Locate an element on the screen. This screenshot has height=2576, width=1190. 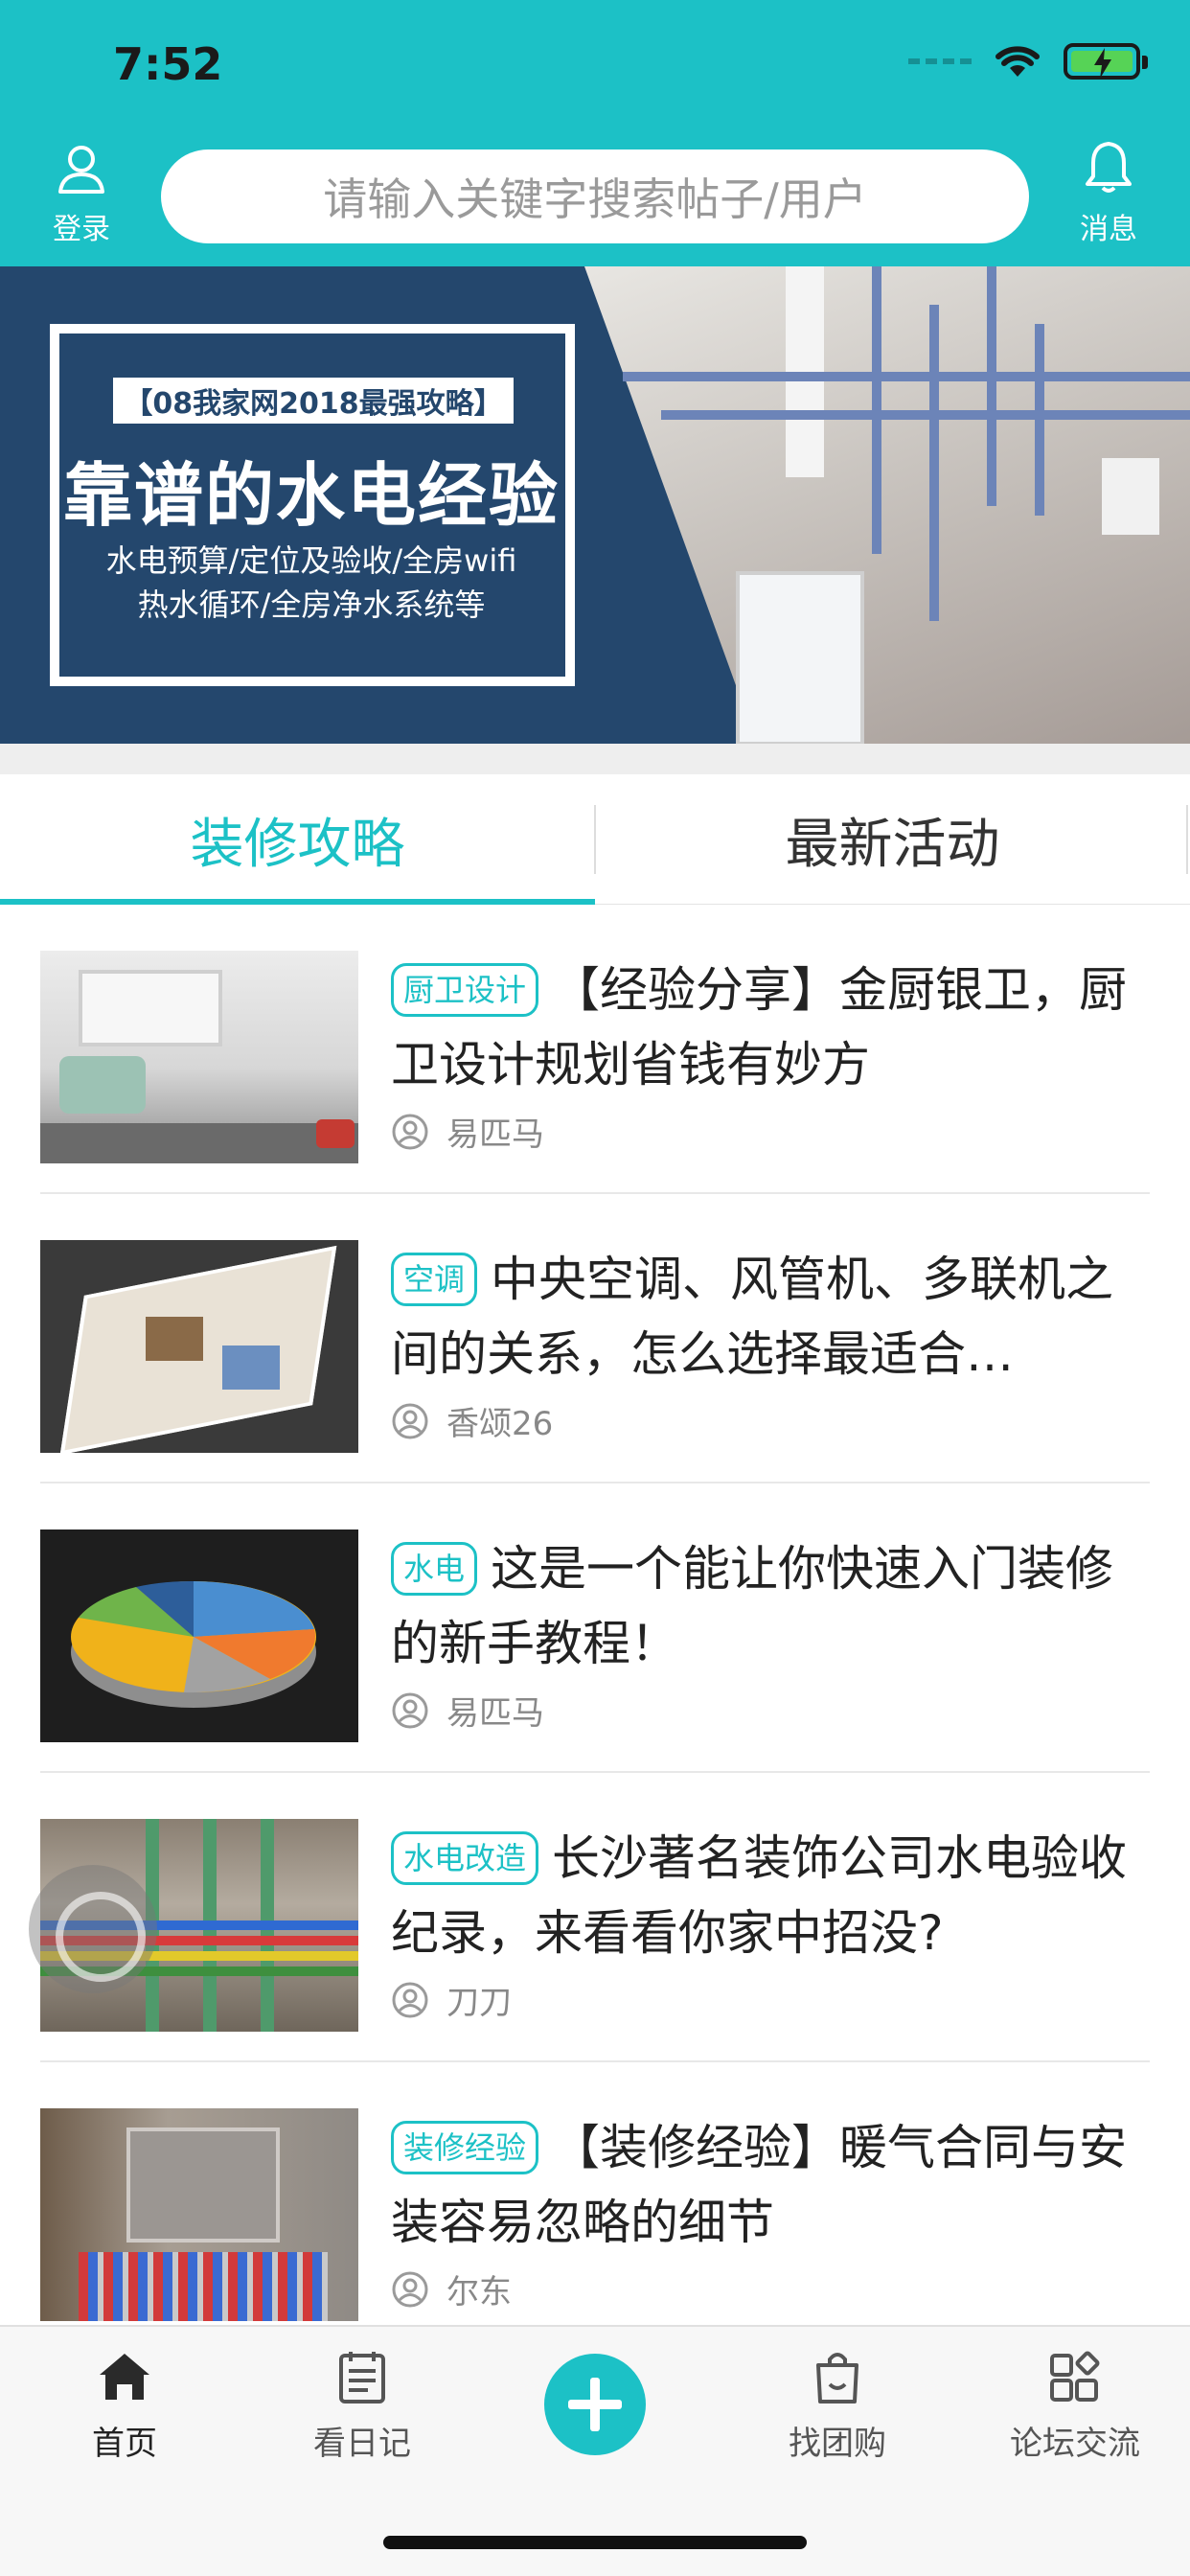
author-name: 尔东 is located at coordinates (479, 2292).